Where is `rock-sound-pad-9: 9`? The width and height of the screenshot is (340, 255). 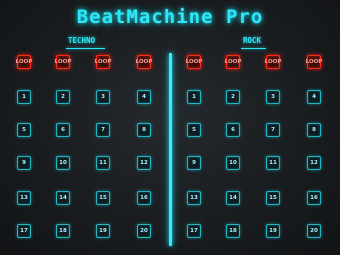
rock-sound-pad-9: 9 is located at coordinates (194, 163).